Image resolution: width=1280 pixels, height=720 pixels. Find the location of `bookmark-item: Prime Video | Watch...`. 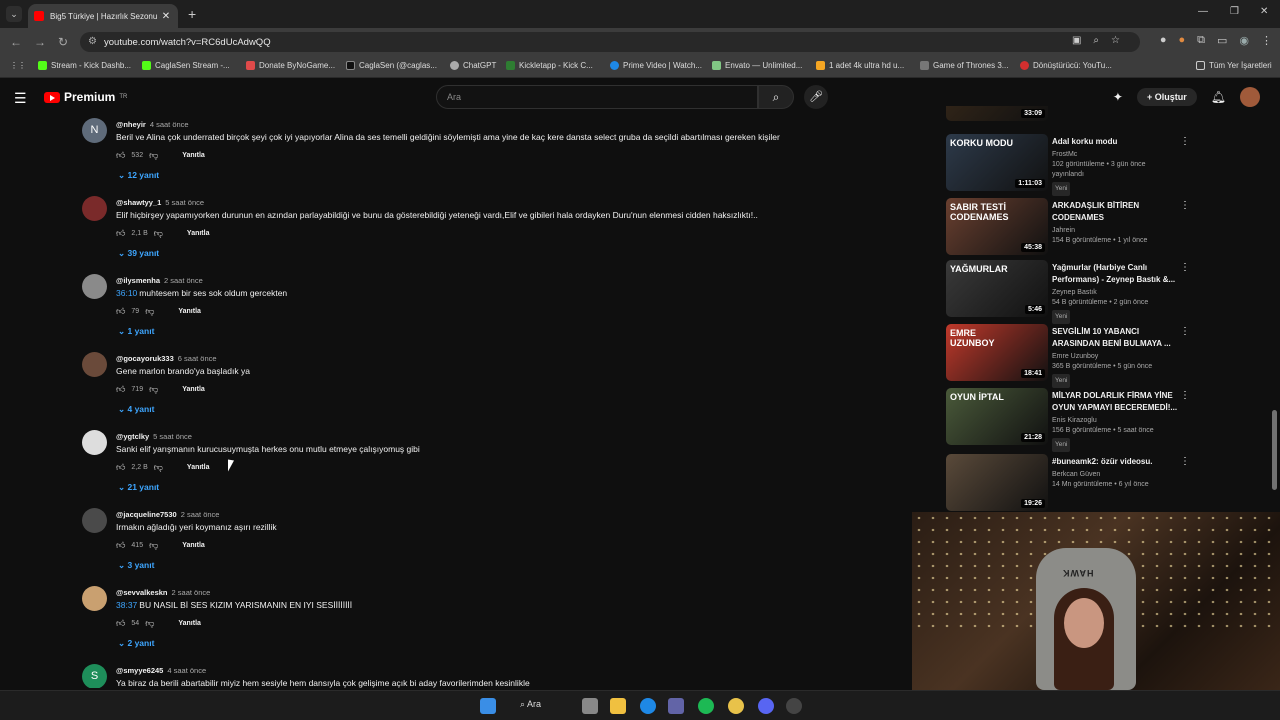

bookmark-item: Prime Video | Watch... is located at coordinates (656, 65).